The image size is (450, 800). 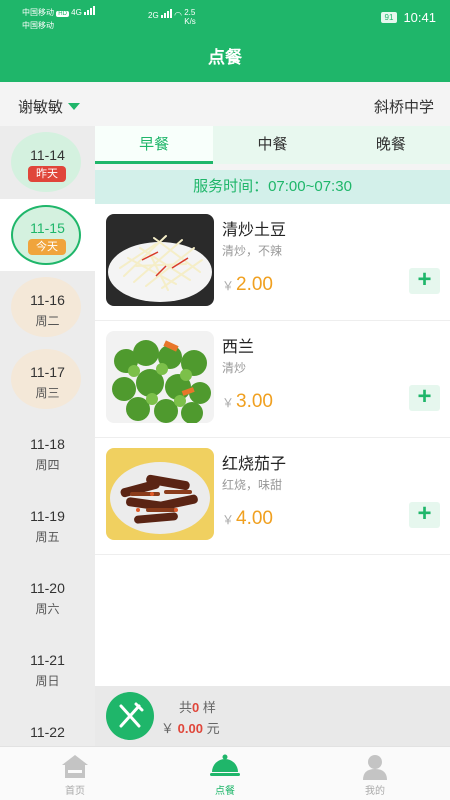 What do you see at coordinates (209, 707) in the screenshot?
I see `count-suffix: 样` at bounding box center [209, 707].